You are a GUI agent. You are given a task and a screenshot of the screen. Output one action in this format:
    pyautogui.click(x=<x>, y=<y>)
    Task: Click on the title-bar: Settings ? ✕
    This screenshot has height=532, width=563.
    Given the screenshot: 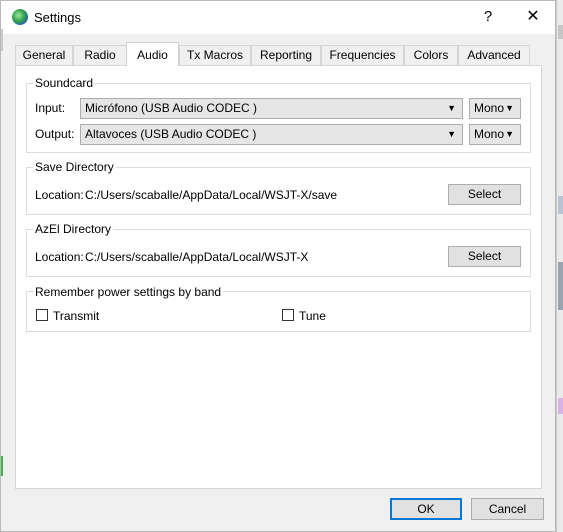 What is the action you would take?
    pyautogui.click(x=278, y=17)
    